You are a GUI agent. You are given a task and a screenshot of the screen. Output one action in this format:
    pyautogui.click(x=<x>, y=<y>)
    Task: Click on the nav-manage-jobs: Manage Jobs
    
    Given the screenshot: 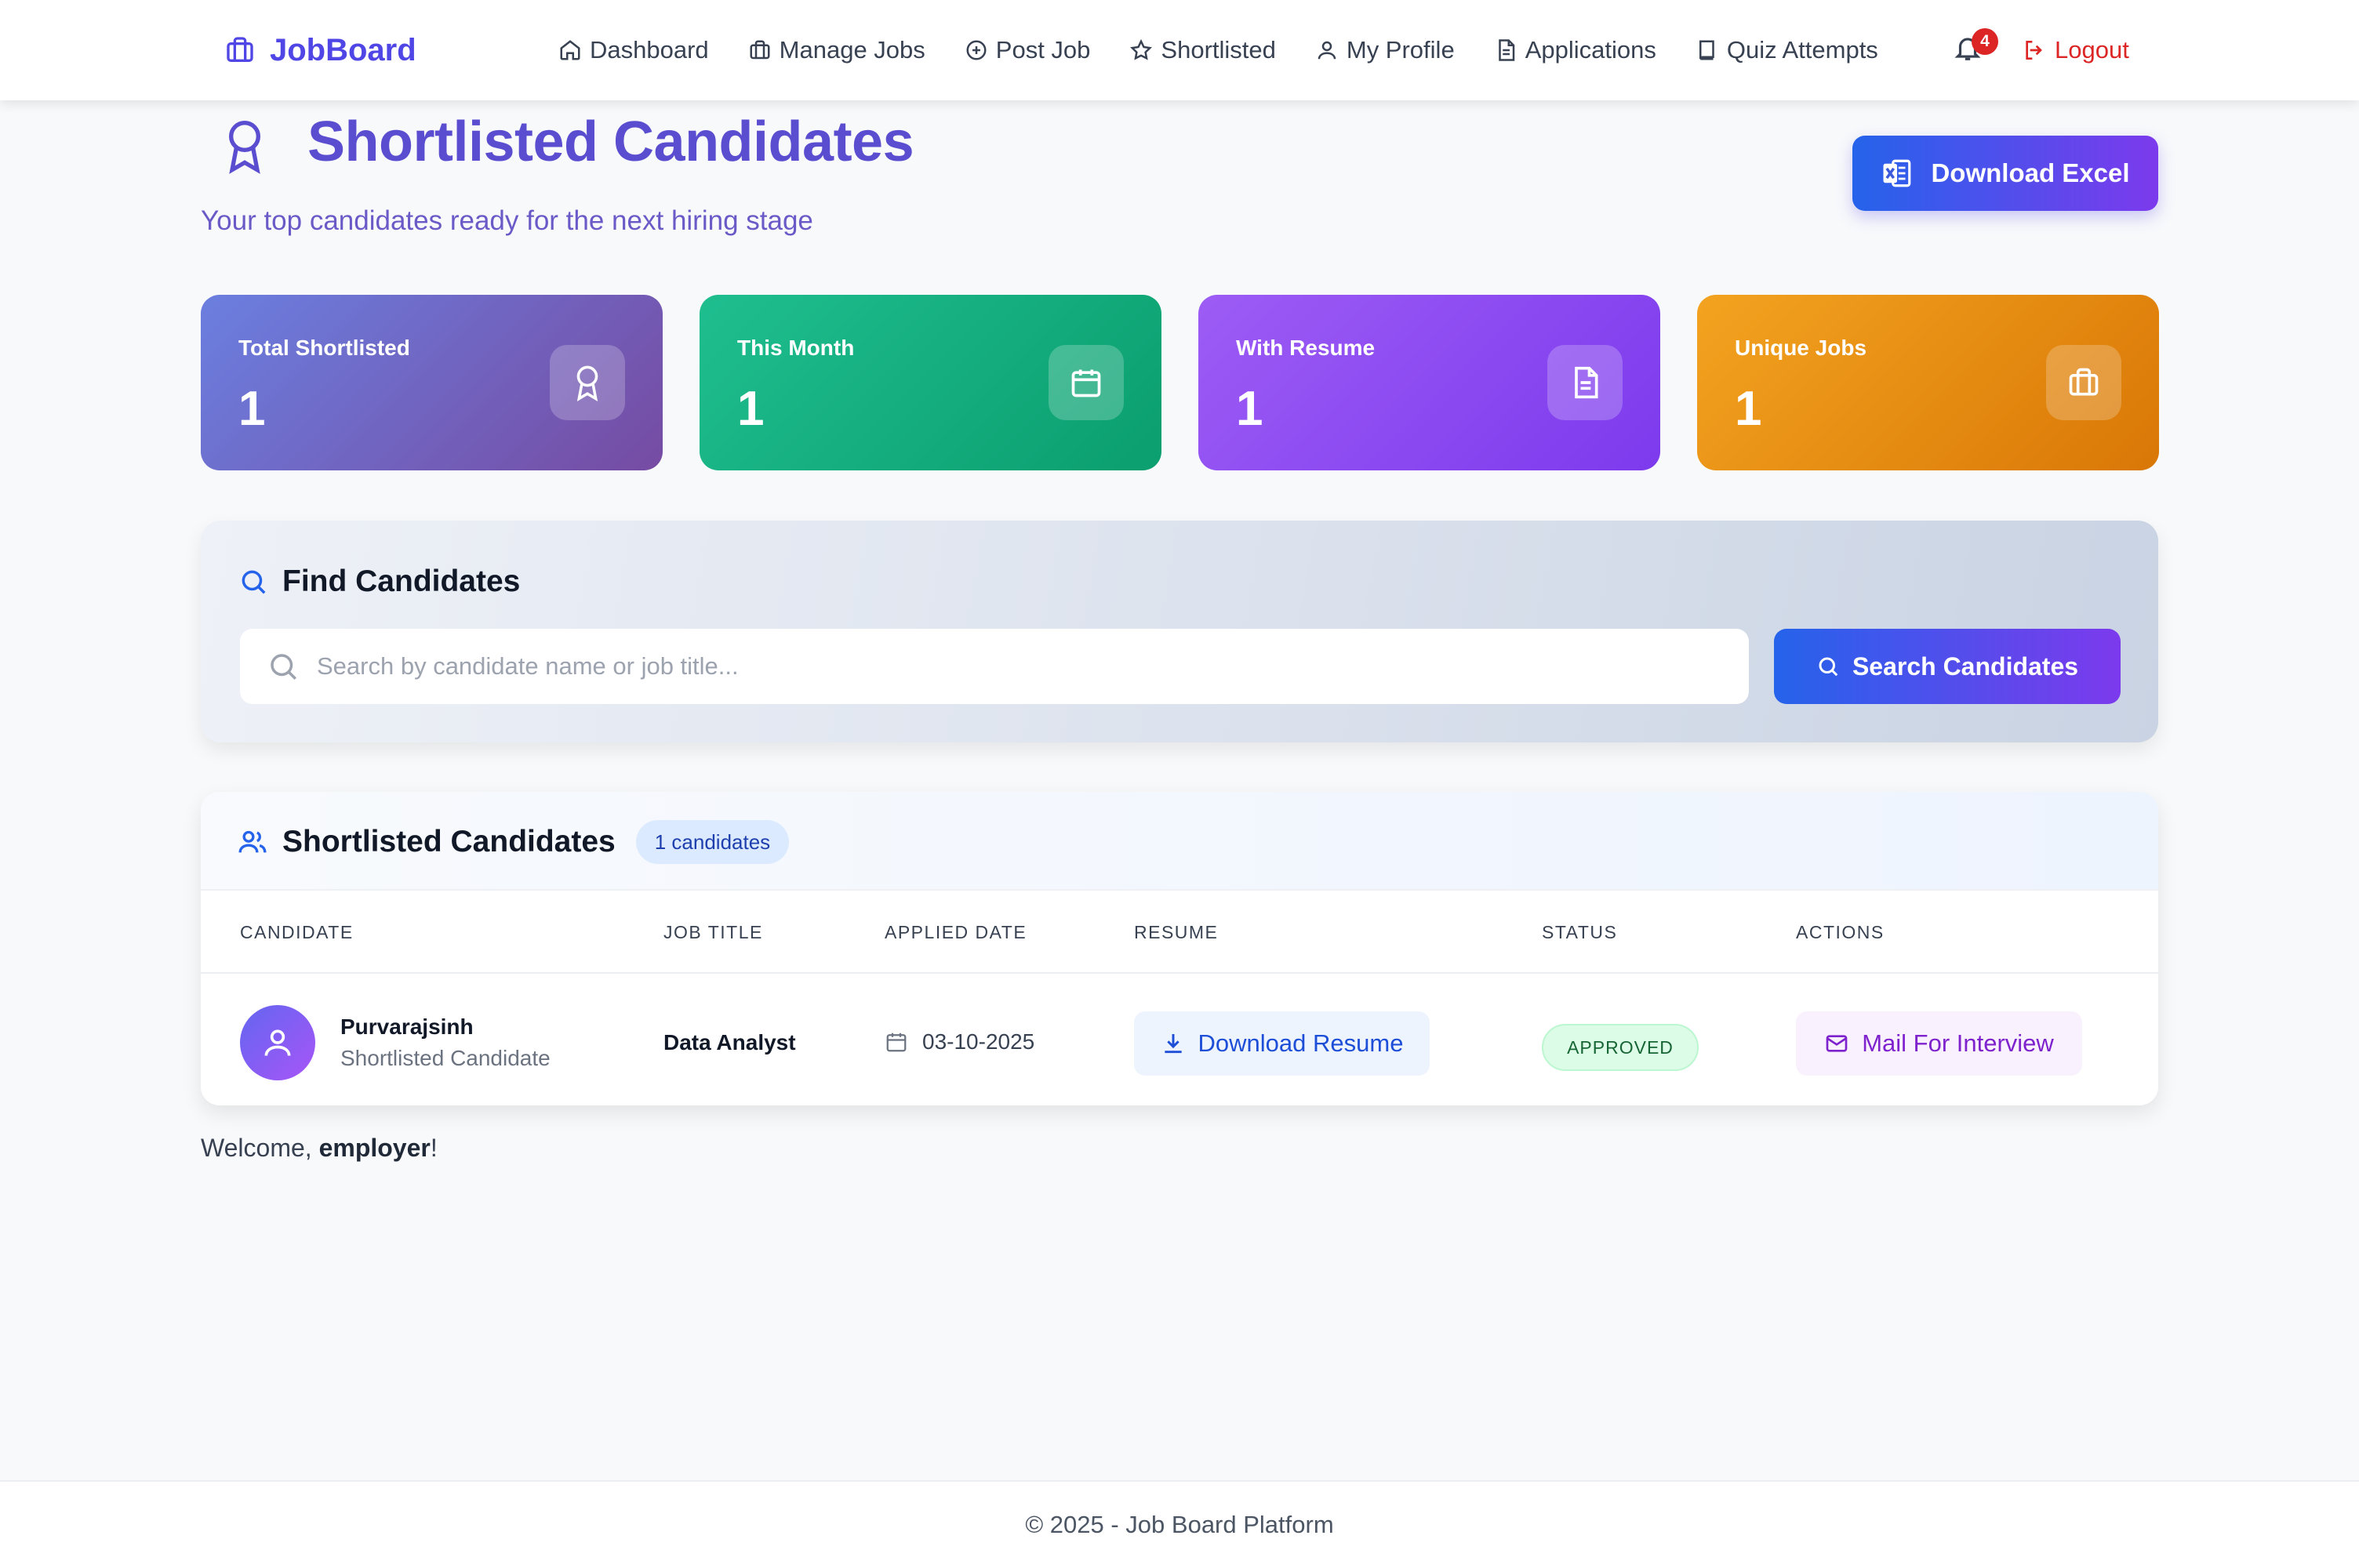 What is the action you would take?
    pyautogui.click(x=836, y=50)
    